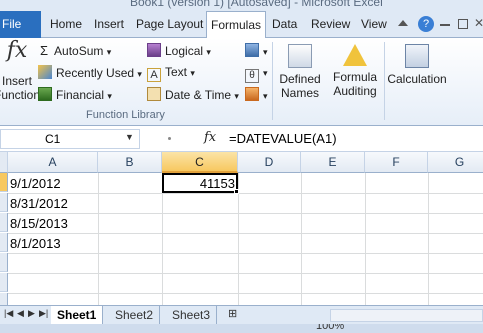 This screenshot has height=333, width=483. Describe the element at coordinates (330, 328) in the screenshot. I see `zoom-level: 100%` at that location.